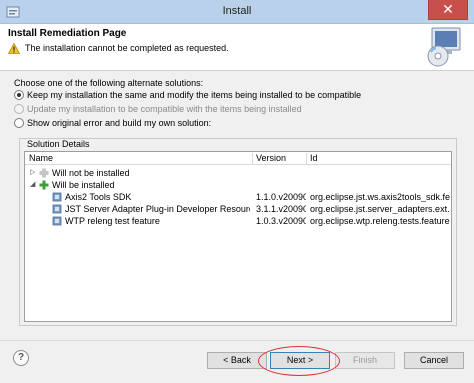 The height and width of the screenshot is (383, 474). I want to click on tree-row: ▷ Will not be installed, so click(238, 173).